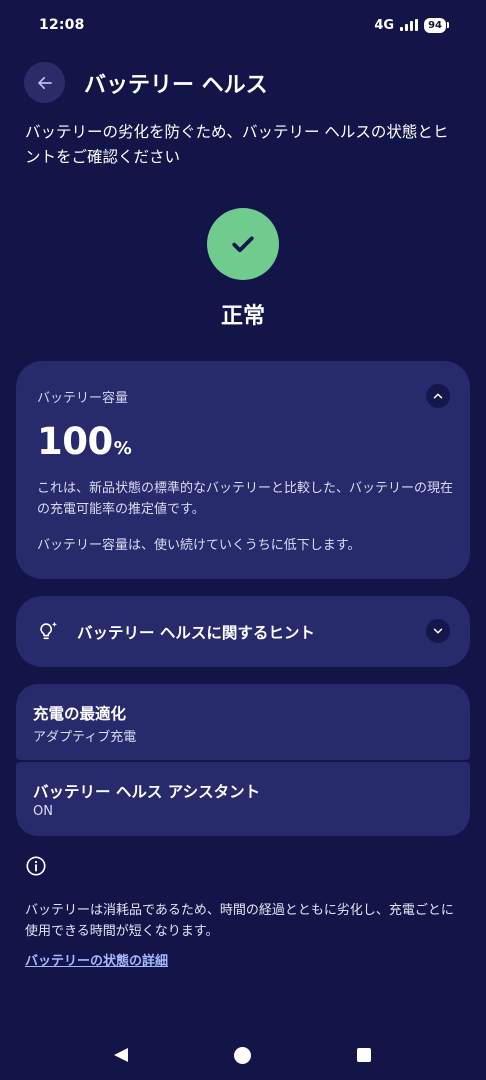 The width and height of the screenshot is (486, 1080). I want to click on status-indicator, so click(243, 244).